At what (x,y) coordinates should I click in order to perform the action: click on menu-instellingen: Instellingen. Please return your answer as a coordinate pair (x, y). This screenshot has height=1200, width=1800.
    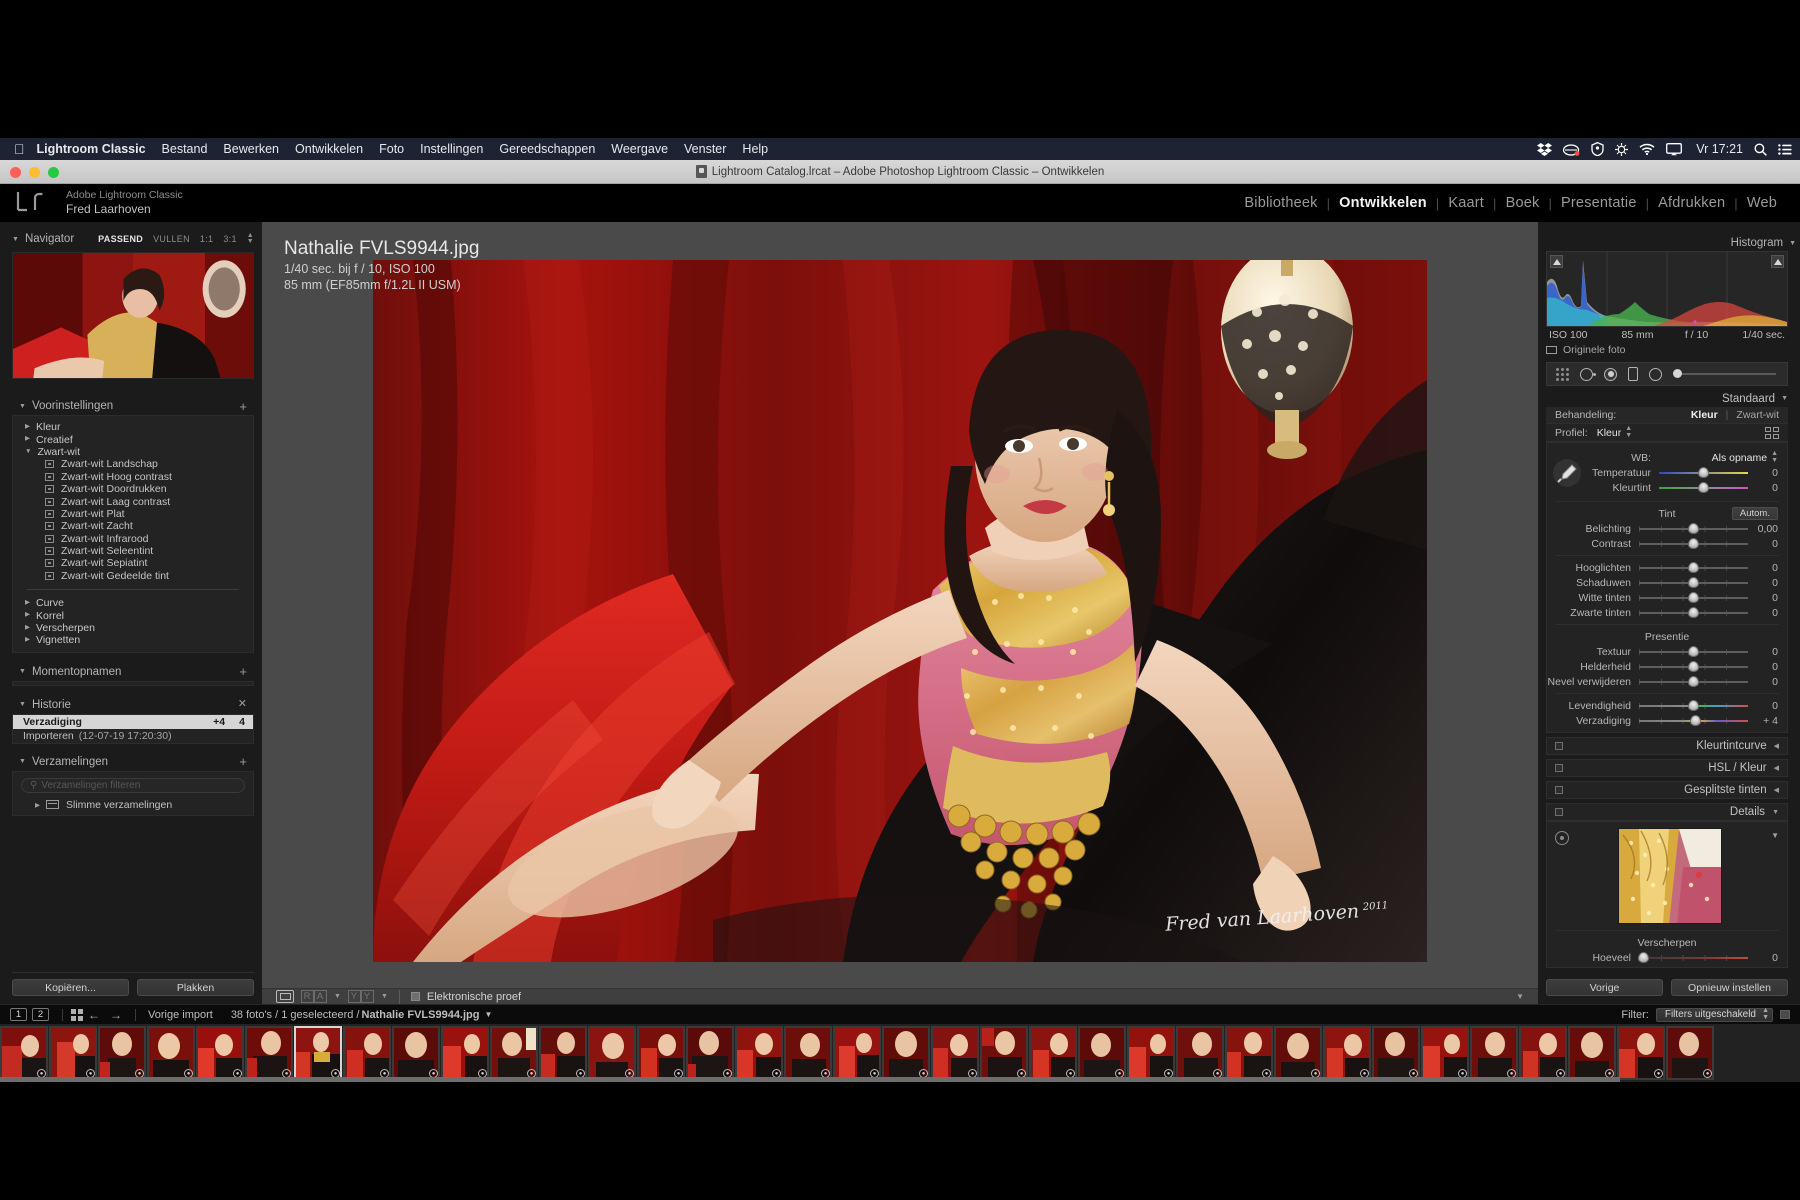
    Looking at the image, I should click on (451, 149).